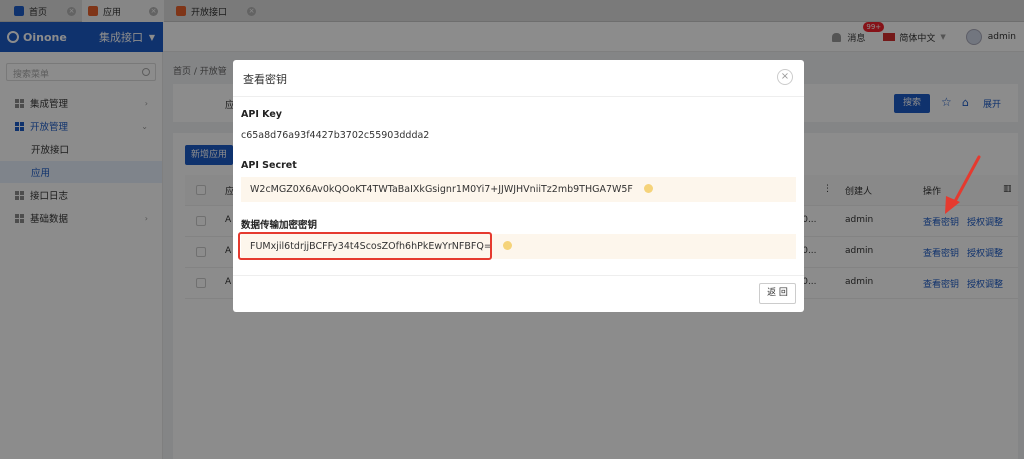 This screenshot has width=1024, height=459. What do you see at coordinates (265, 79) in the screenshot?
I see `modal-title: 查看密钥` at bounding box center [265, 79].